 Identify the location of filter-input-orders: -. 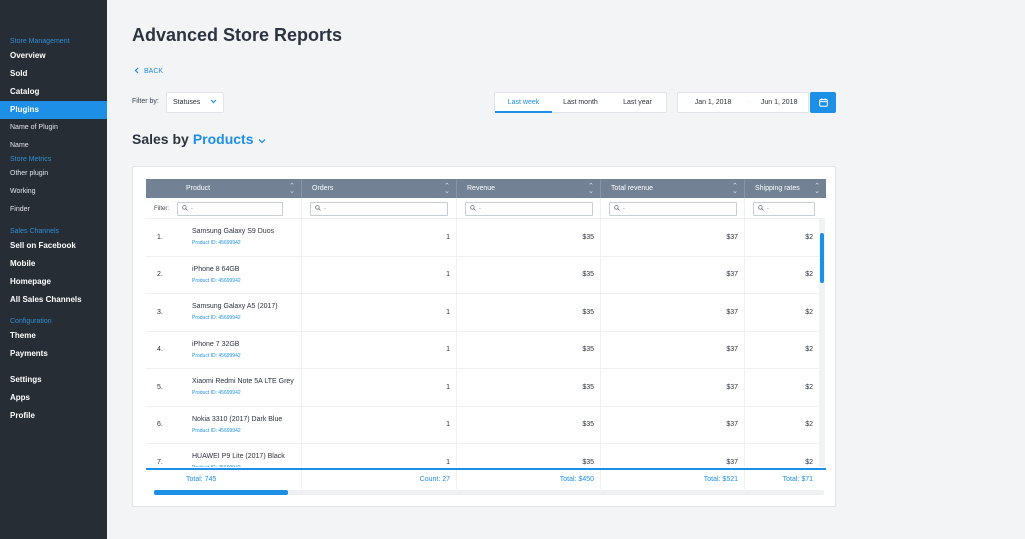
(379, 208).